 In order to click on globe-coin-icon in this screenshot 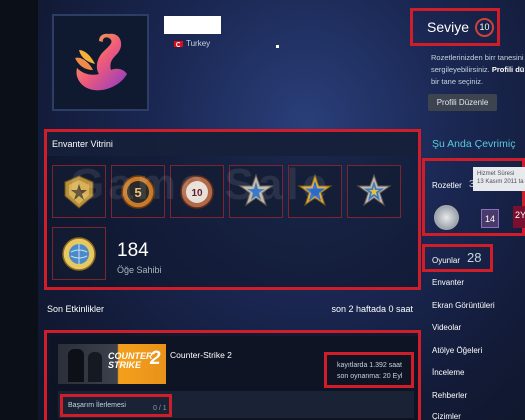, I will do `click(79, 253)`.